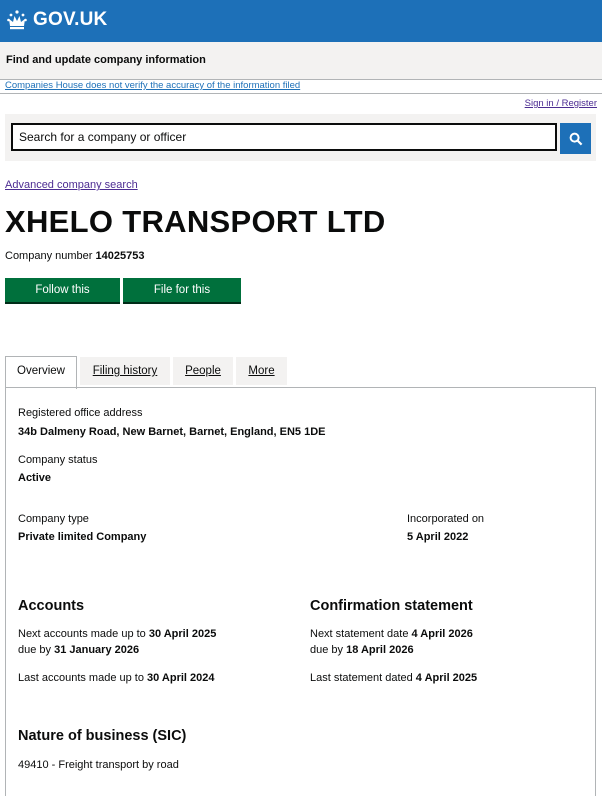 This screenshot has height=796, width=602. I want to click on last-accounts-line: Last accounts made up to 30 April 2024, so click(116, 678).